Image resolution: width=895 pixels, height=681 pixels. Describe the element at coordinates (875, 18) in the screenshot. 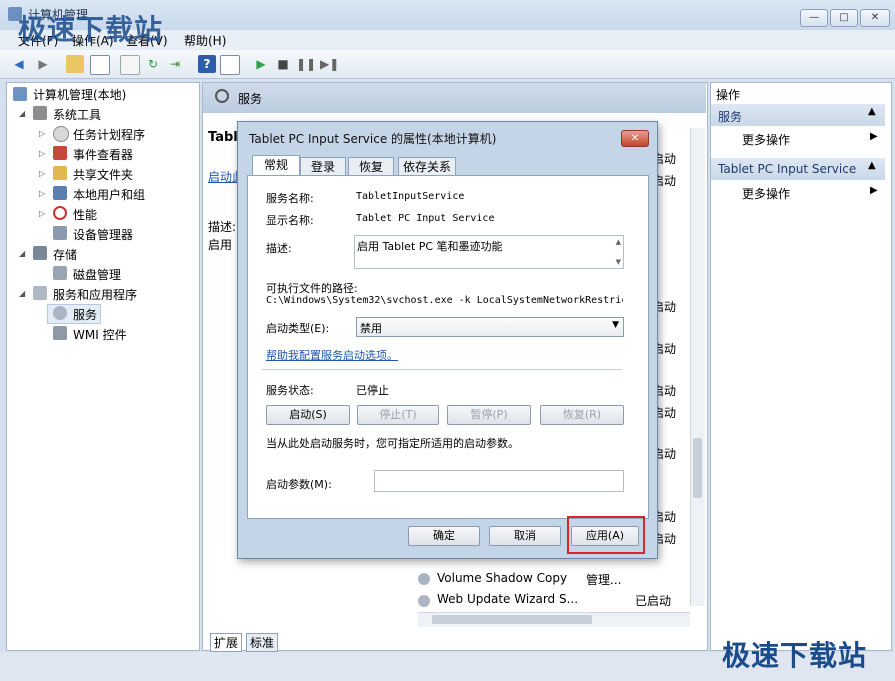

I see `close-button: ✕` at that location.